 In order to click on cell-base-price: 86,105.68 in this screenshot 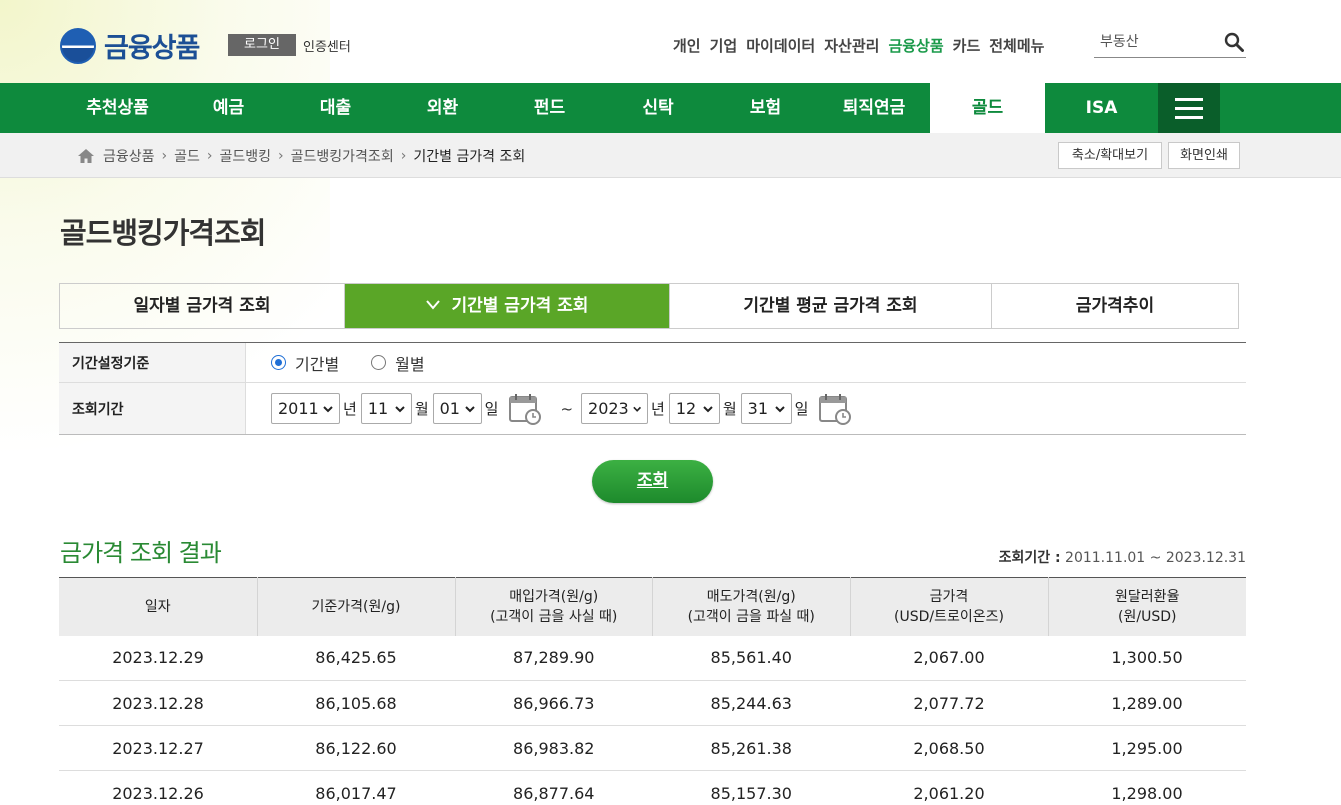, I will do `click(356, 703)`.